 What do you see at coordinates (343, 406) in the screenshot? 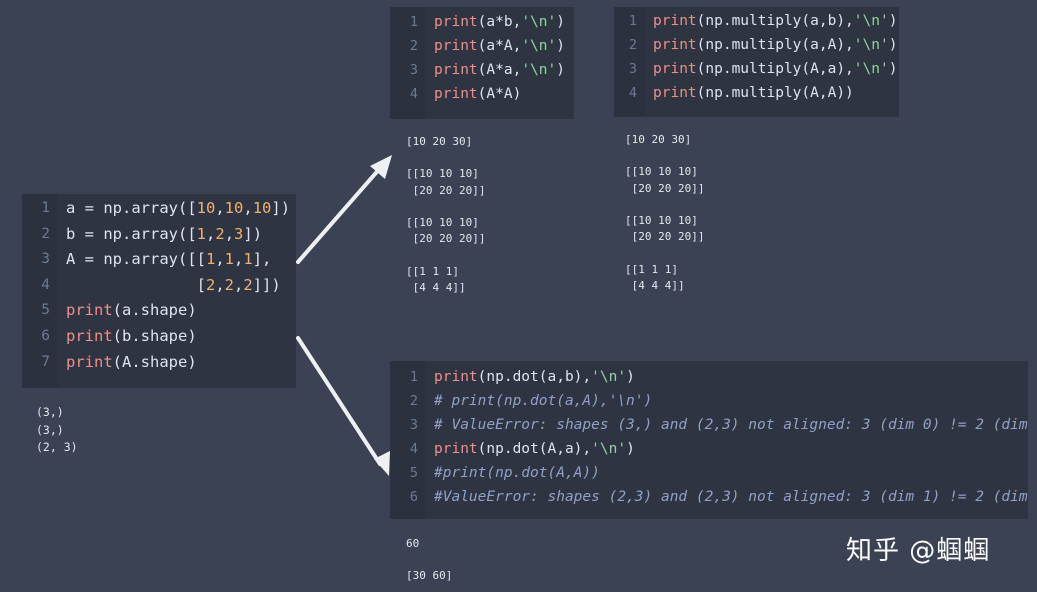
I see `arrow-down-icon` at bounding box center [343, 406].